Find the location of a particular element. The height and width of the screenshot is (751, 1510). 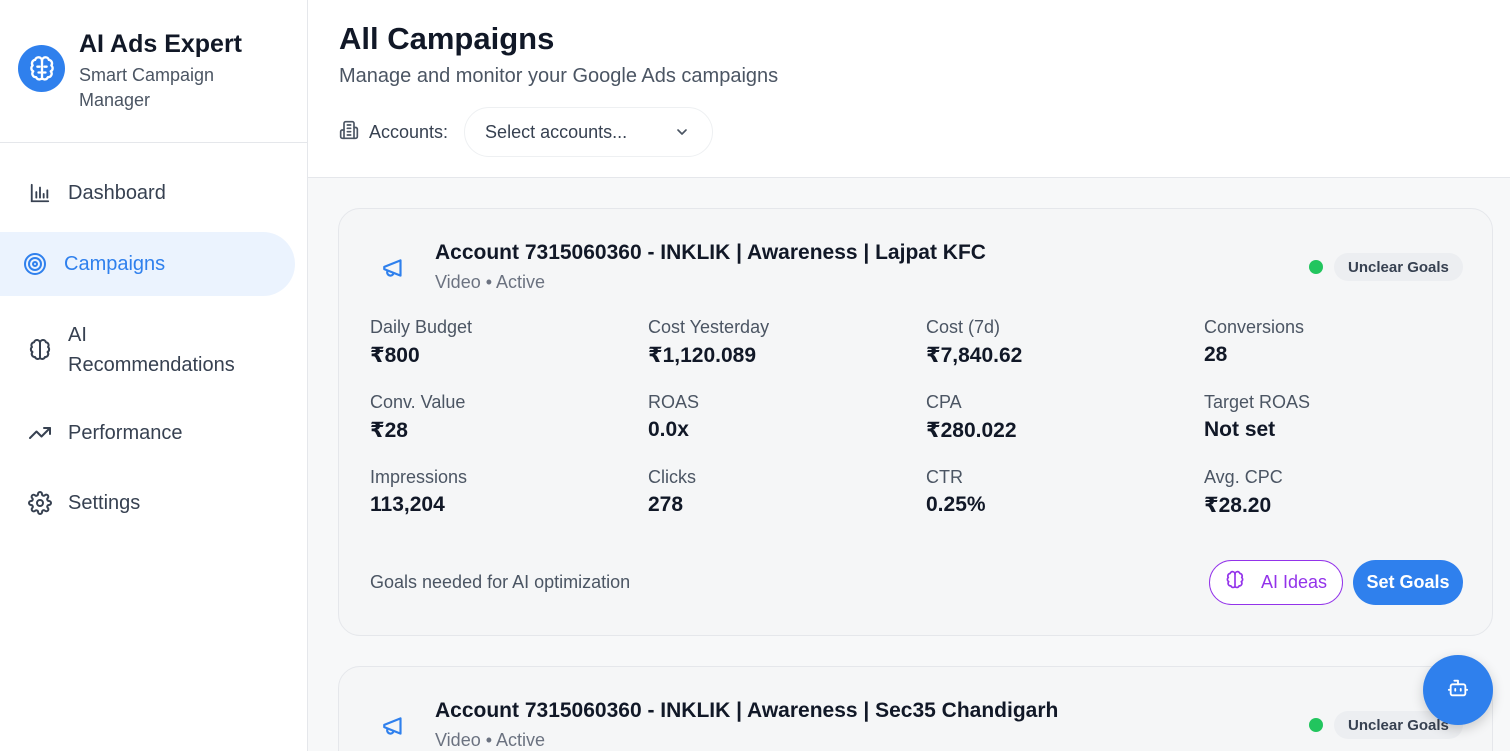

trending-up-icon is located at coordinates (40, 433).